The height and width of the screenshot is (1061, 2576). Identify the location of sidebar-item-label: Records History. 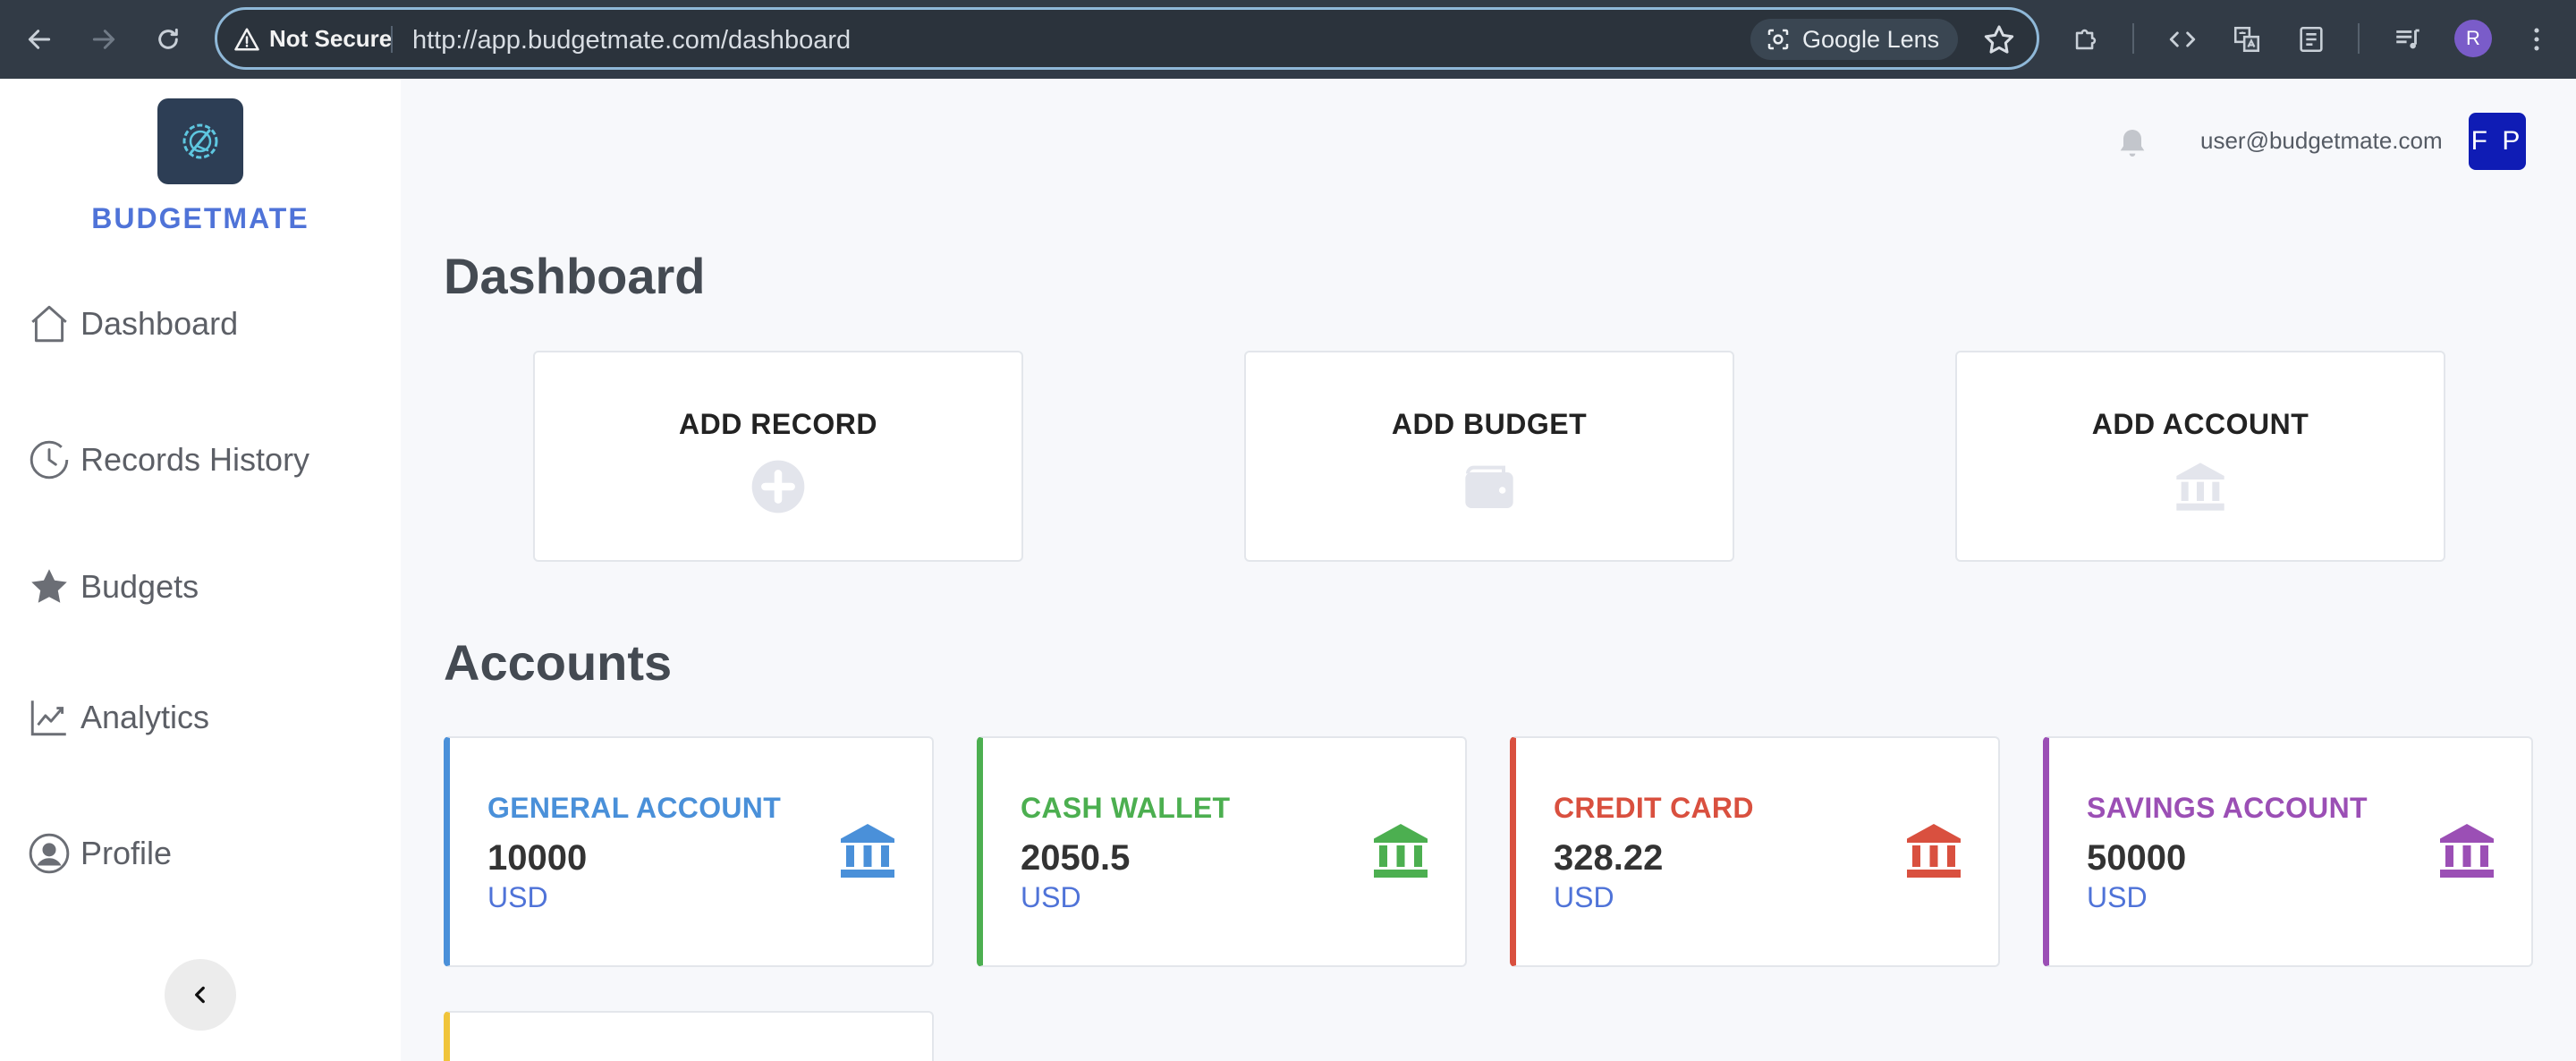
(195, 459).